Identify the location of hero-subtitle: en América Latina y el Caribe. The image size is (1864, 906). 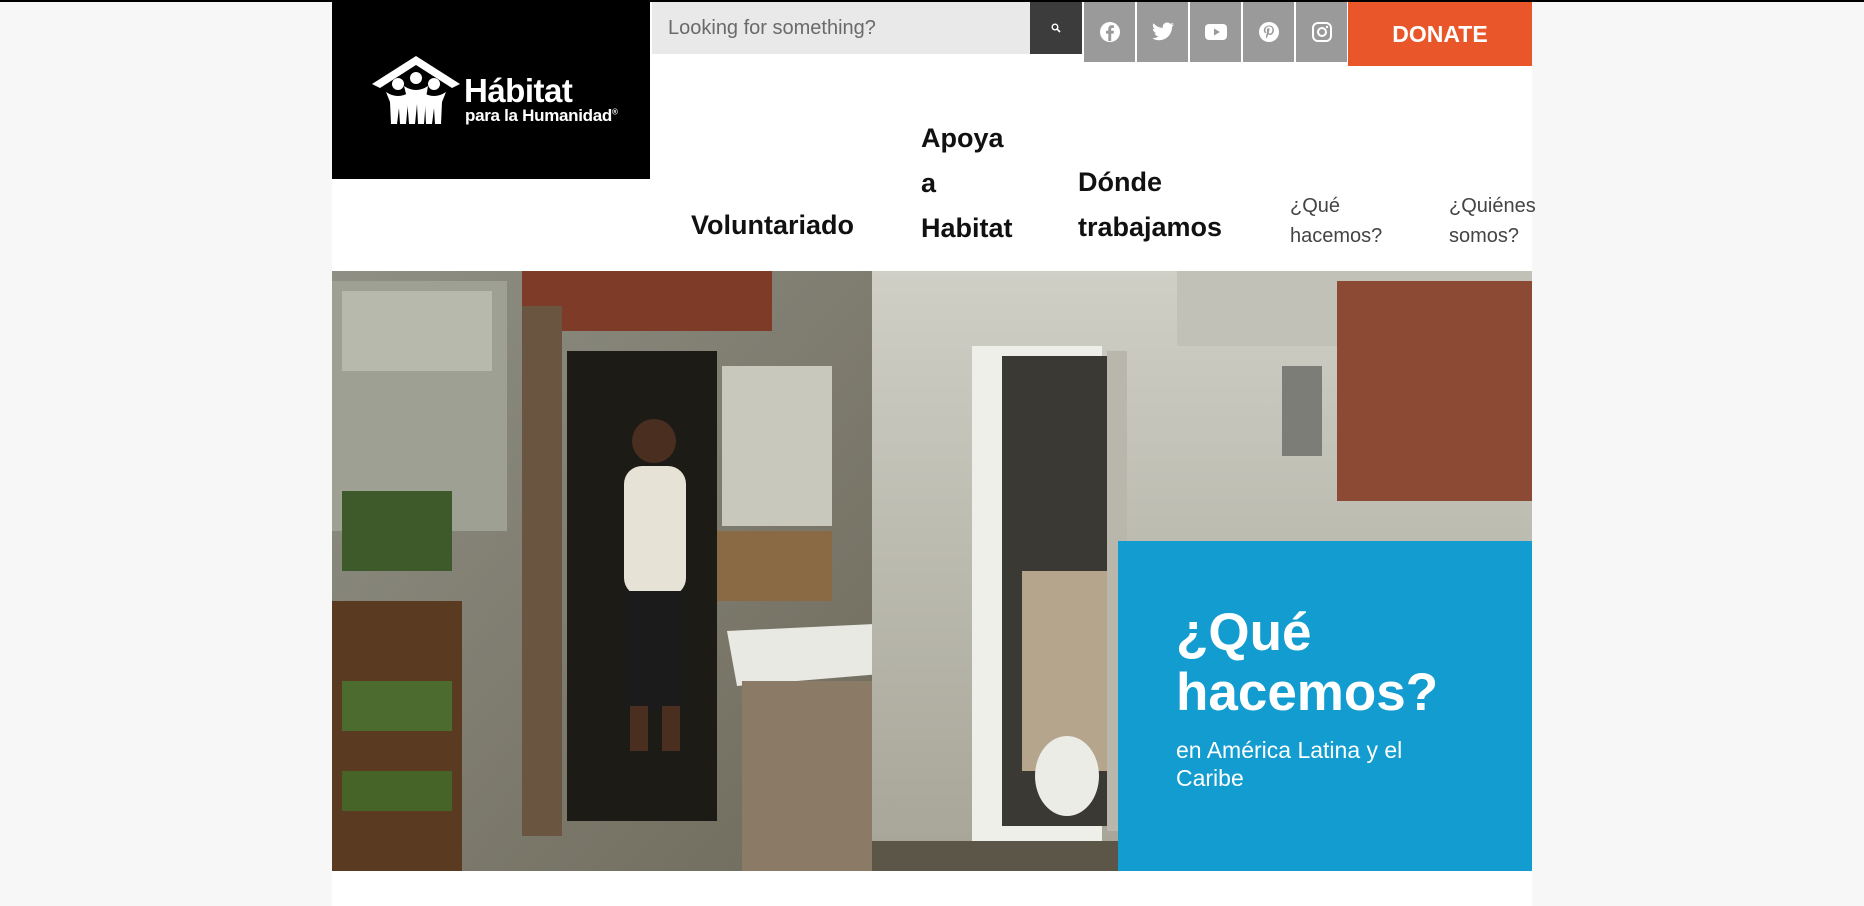
(1289, 764).